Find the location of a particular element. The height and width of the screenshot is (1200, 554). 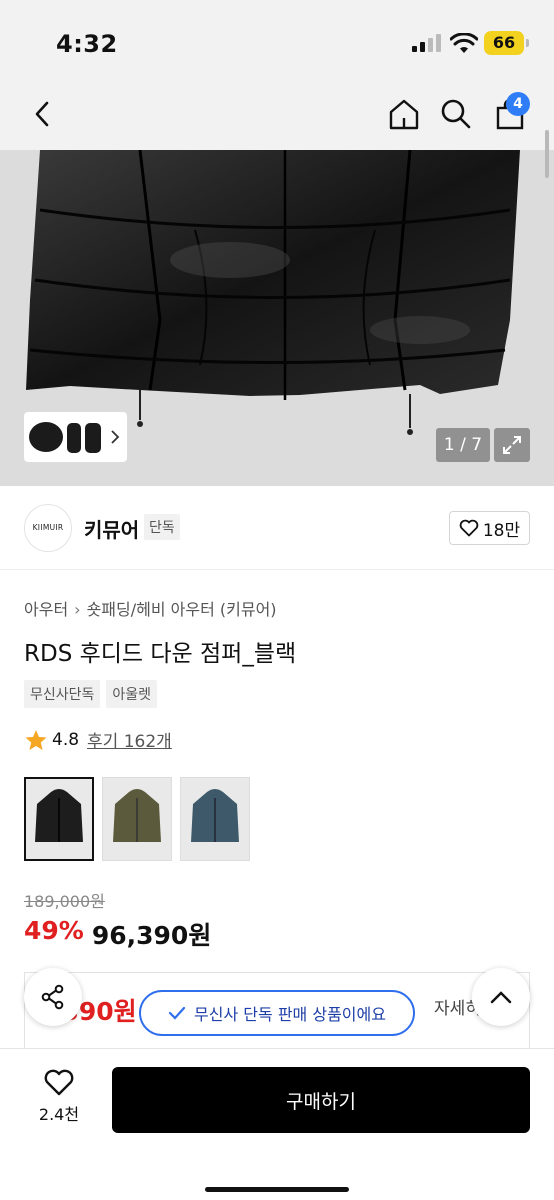

product-tag: 무신사단독 is located at coordinates (62, 694).